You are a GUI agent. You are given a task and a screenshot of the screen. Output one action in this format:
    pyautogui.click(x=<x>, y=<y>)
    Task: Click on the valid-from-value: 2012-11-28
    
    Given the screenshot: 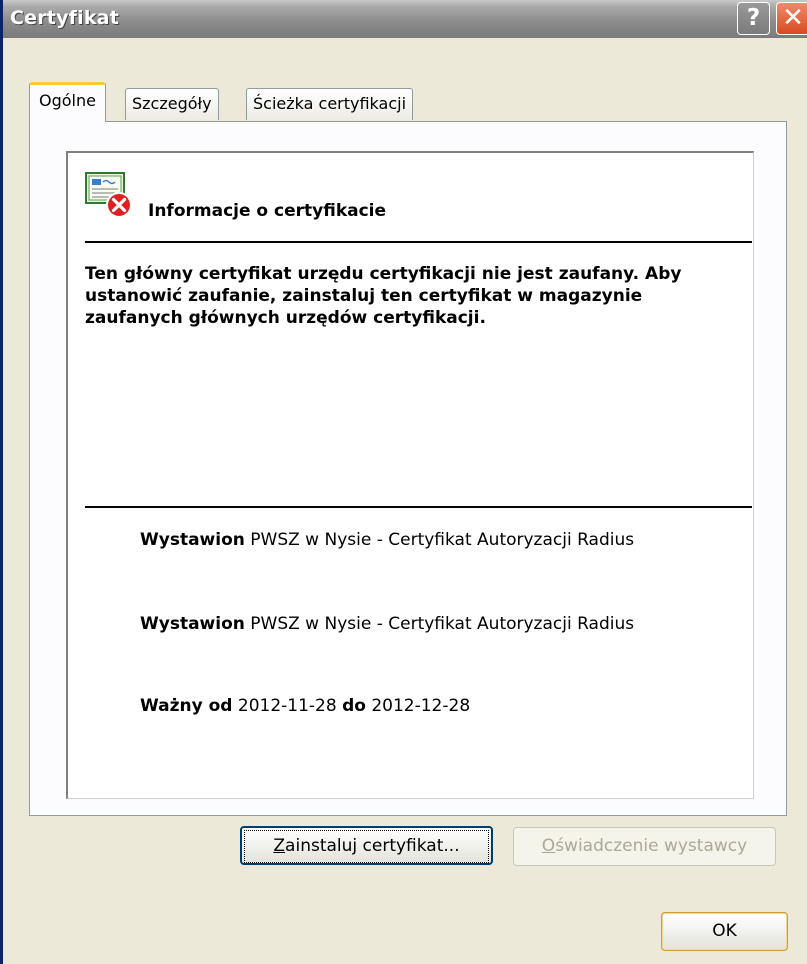 What is the action you would take?
    pyautogui.click(x=287, y=706)
    